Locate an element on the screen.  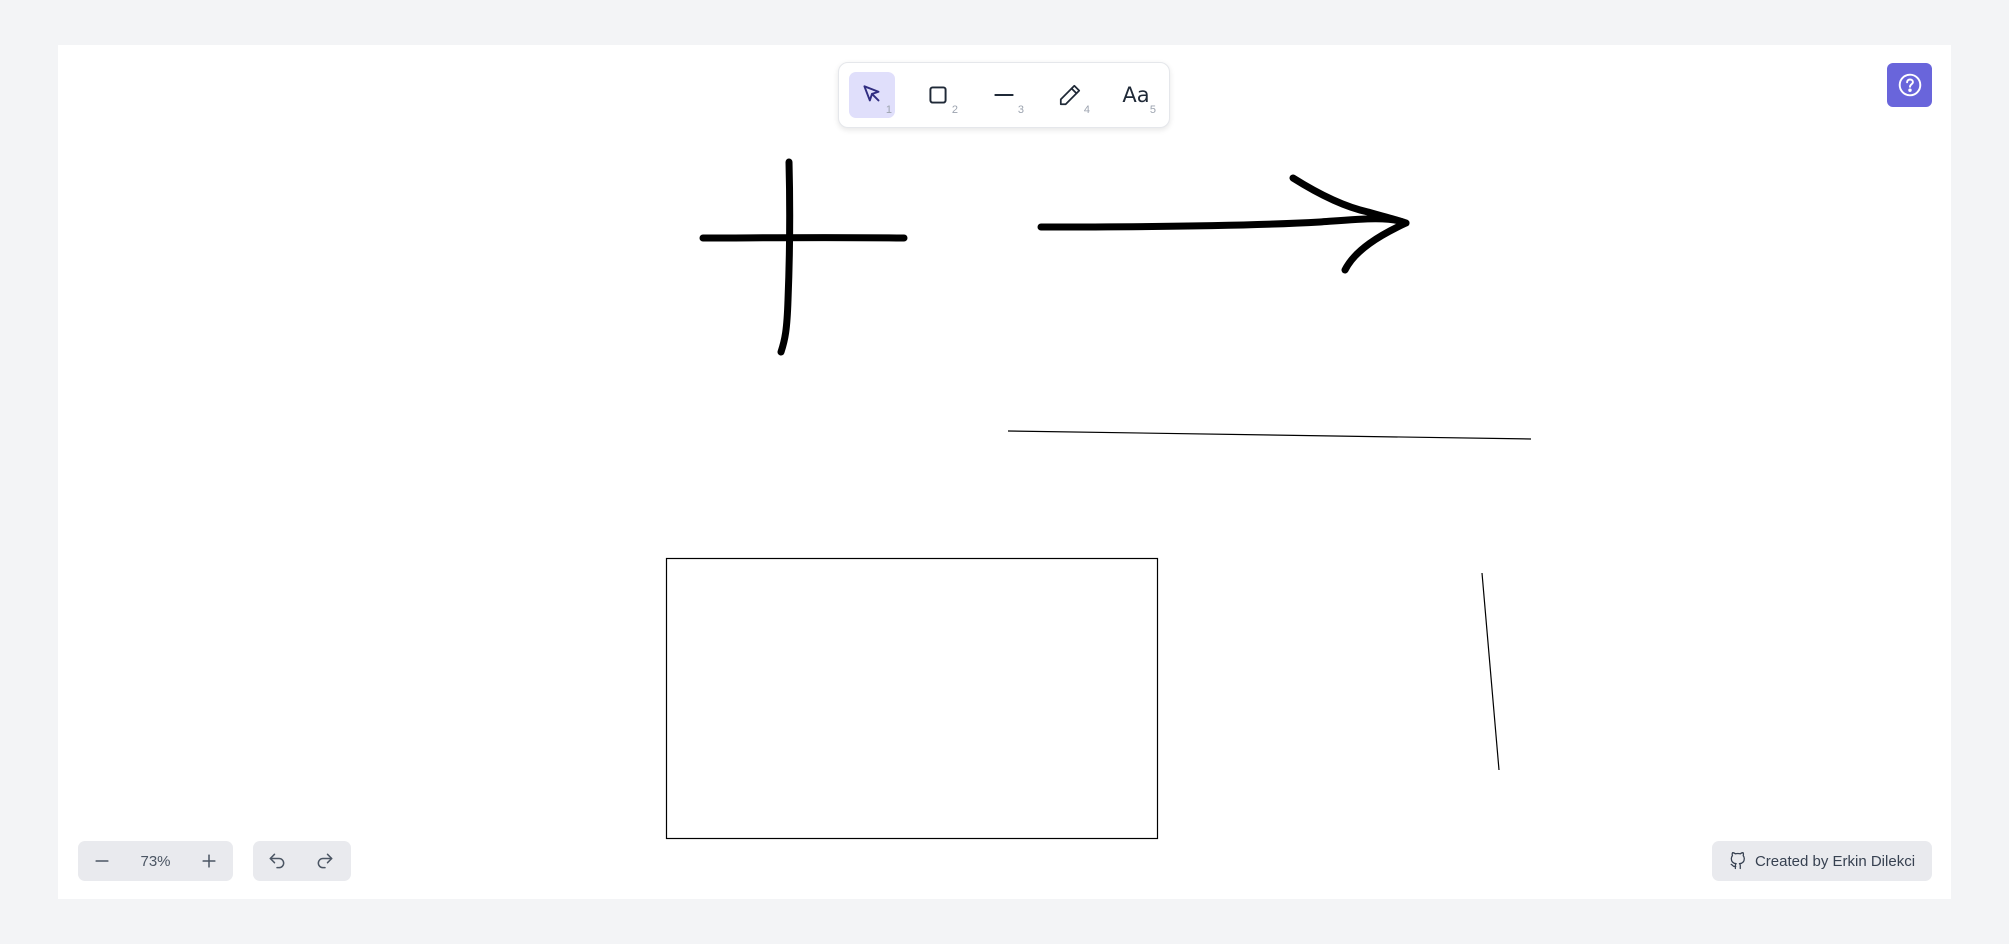
rectangle-icon is located at coordinates (938, 95).